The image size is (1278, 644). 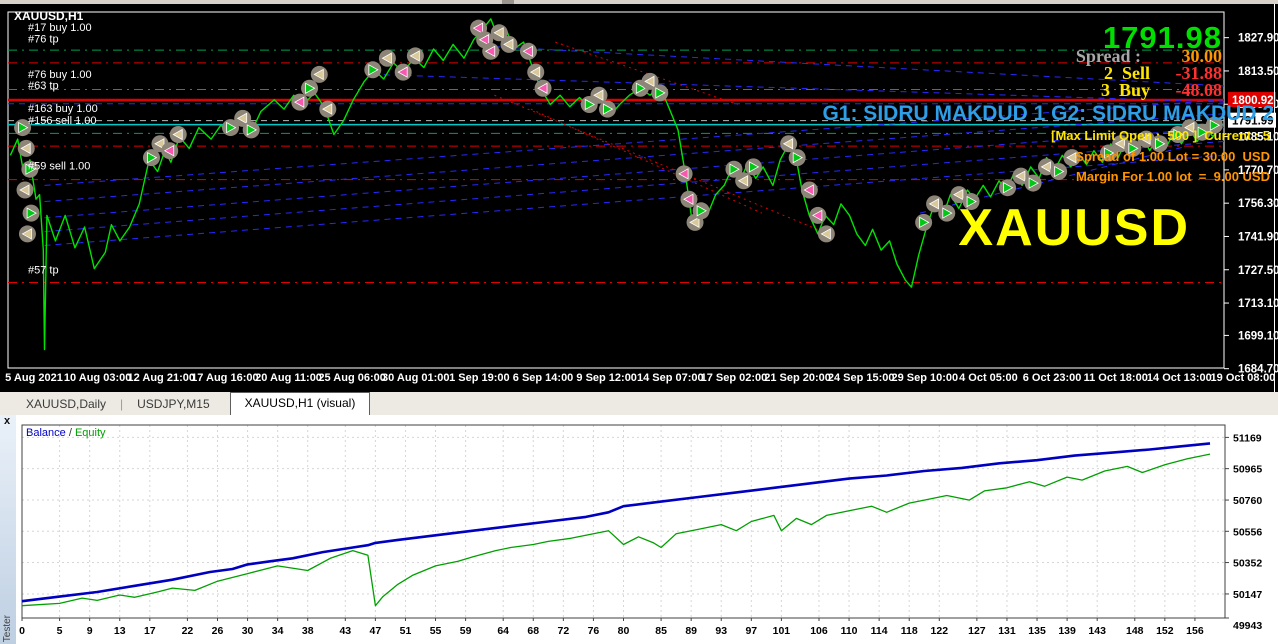 What do you see at coordinates (1161, 90) in the screenshot?
I see `buy-positions-row: 3 Buy -48.08` at bounding box center [1161, 90].